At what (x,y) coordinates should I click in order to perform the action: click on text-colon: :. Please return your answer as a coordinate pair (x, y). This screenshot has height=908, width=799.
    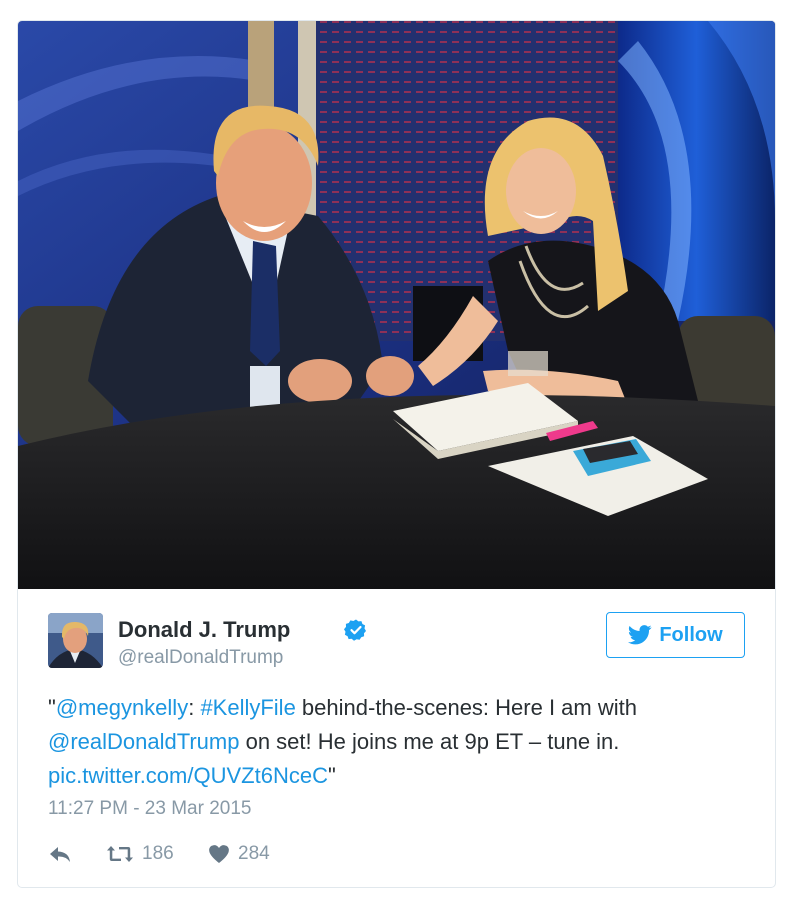
    Looking at the image, I should click on (194, 707).